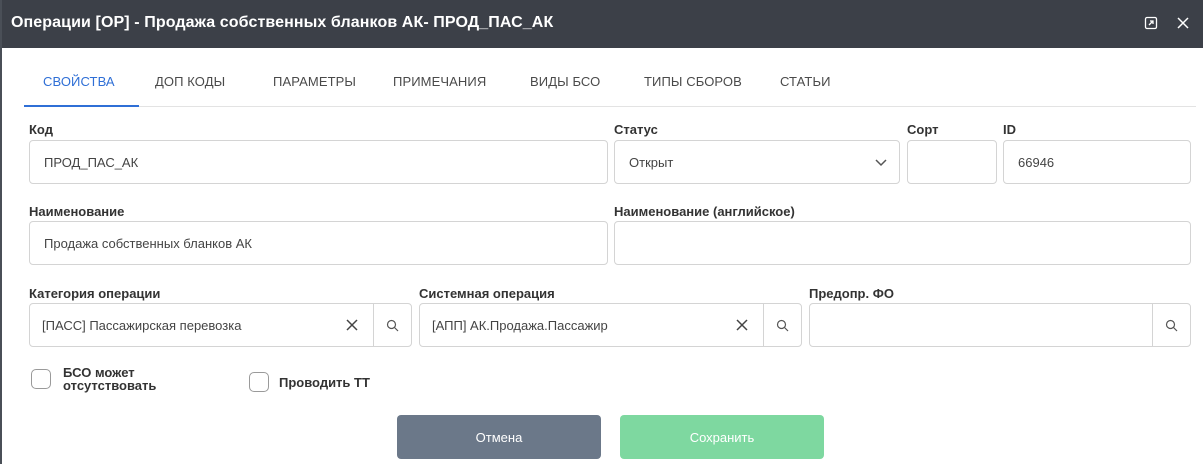  Describe the element at coordinates (1097, 162) in the screenshot. I see `id-field: 66946` at that location.